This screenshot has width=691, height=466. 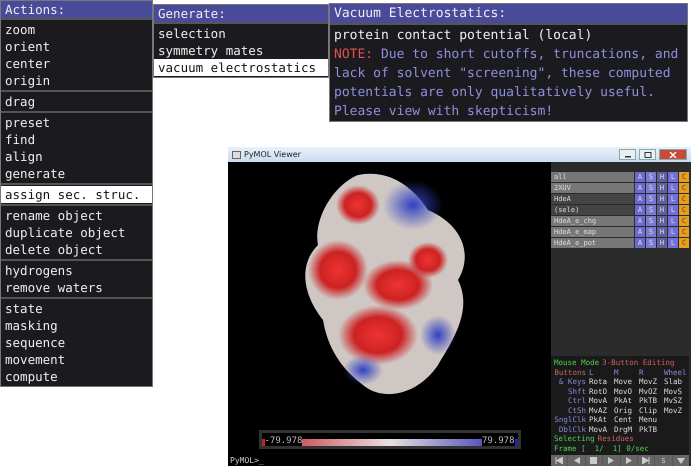 What do you see at coordinates (76, 139) in the screenshot?
I see `menu-item: find` at bounding box center [76, 139].